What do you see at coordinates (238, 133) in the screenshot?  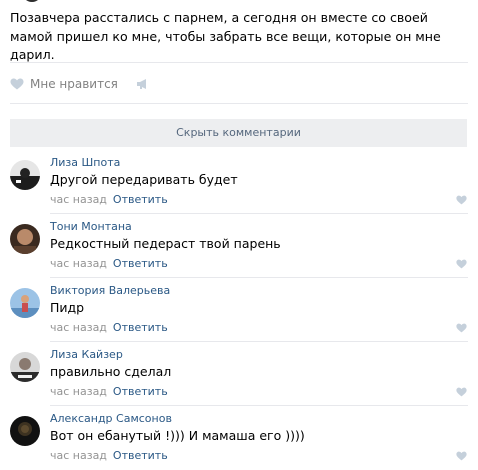 I see `hide-comments-button: Скрыть комментарии` at bounding box center [238, 133].